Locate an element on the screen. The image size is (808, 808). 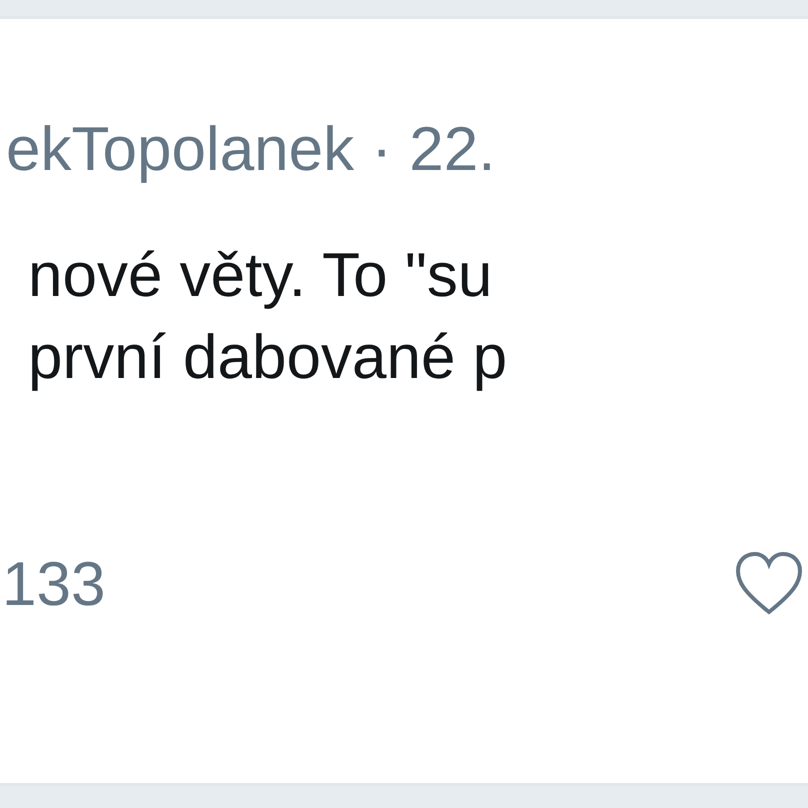
reply-count: 133 is located at coordinates (53, 584).